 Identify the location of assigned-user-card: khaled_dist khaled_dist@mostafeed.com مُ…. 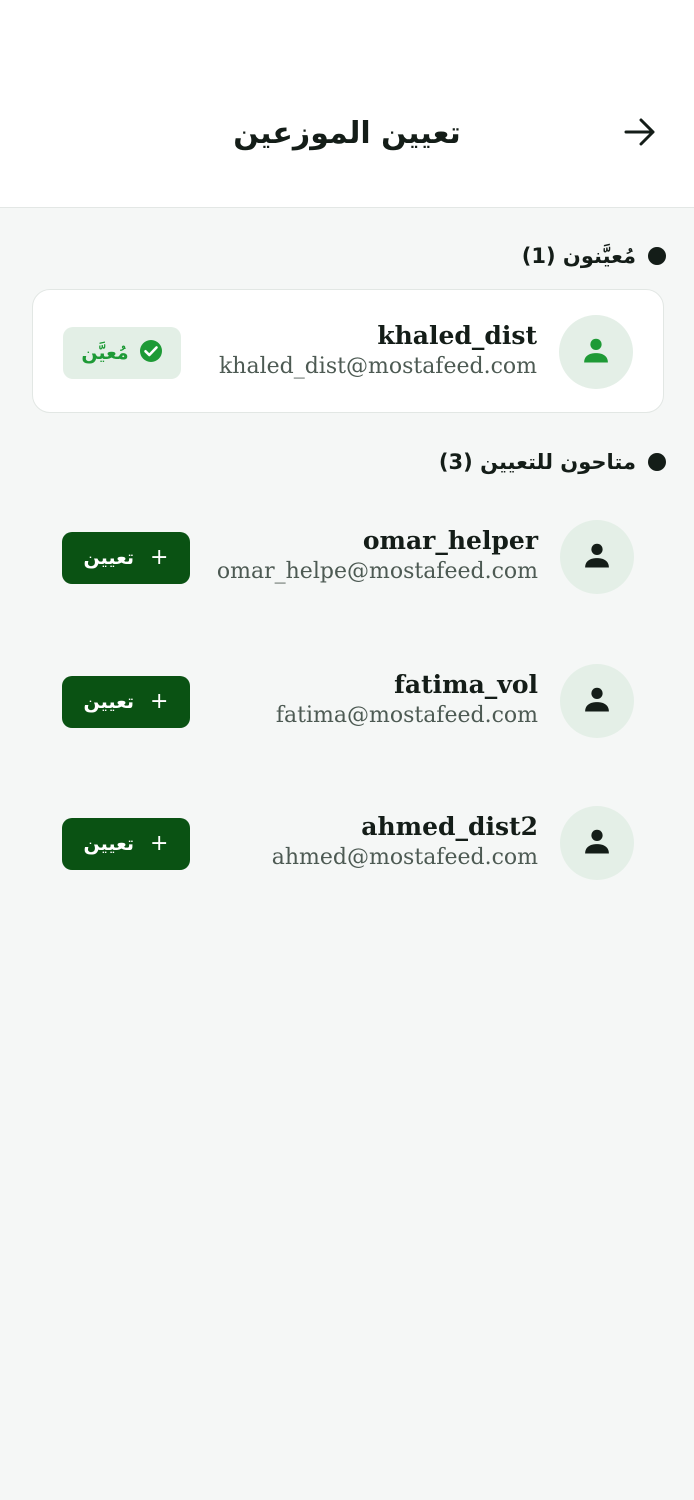
(348, 351).